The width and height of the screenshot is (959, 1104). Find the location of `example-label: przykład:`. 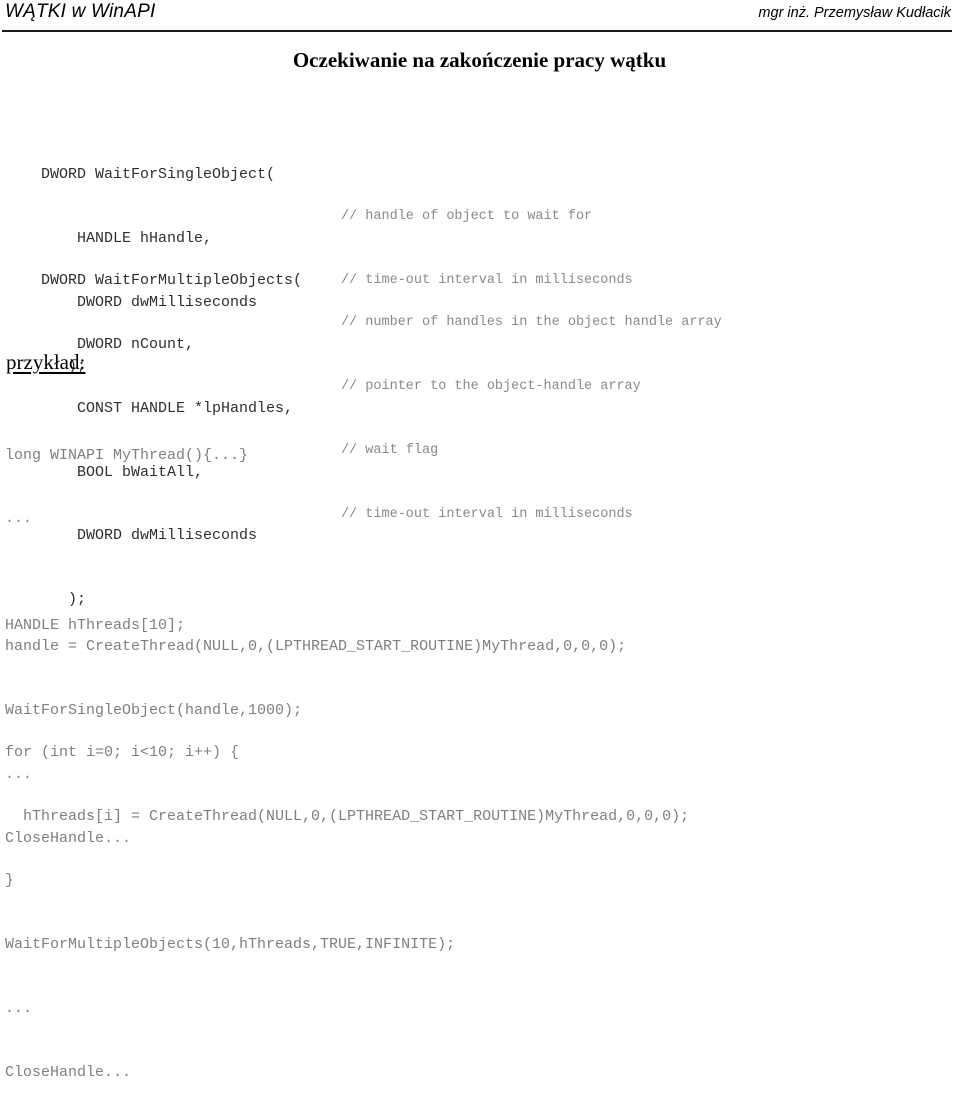

example-label: przykład: is located at coordinates (46, 362).